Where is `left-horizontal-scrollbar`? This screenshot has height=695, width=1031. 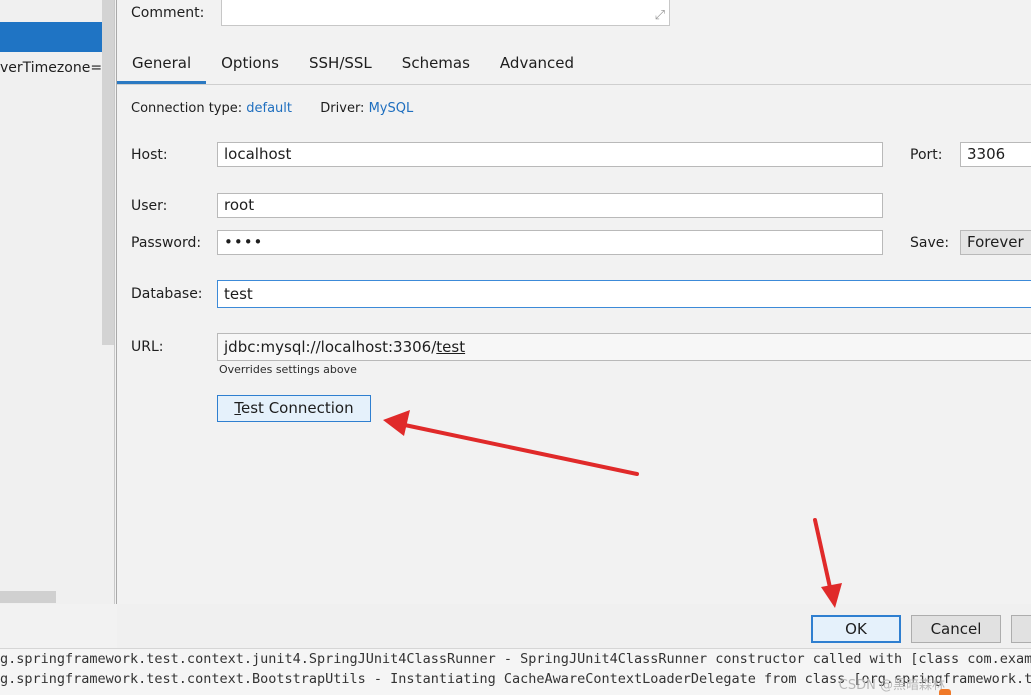
left-horizontal-scrollbar is located at coordinates (28, 597).